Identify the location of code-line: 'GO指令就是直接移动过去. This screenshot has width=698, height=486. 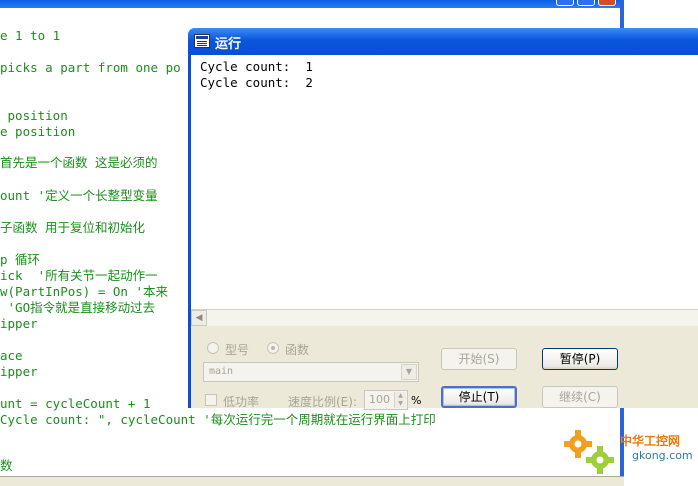
(78, 307).